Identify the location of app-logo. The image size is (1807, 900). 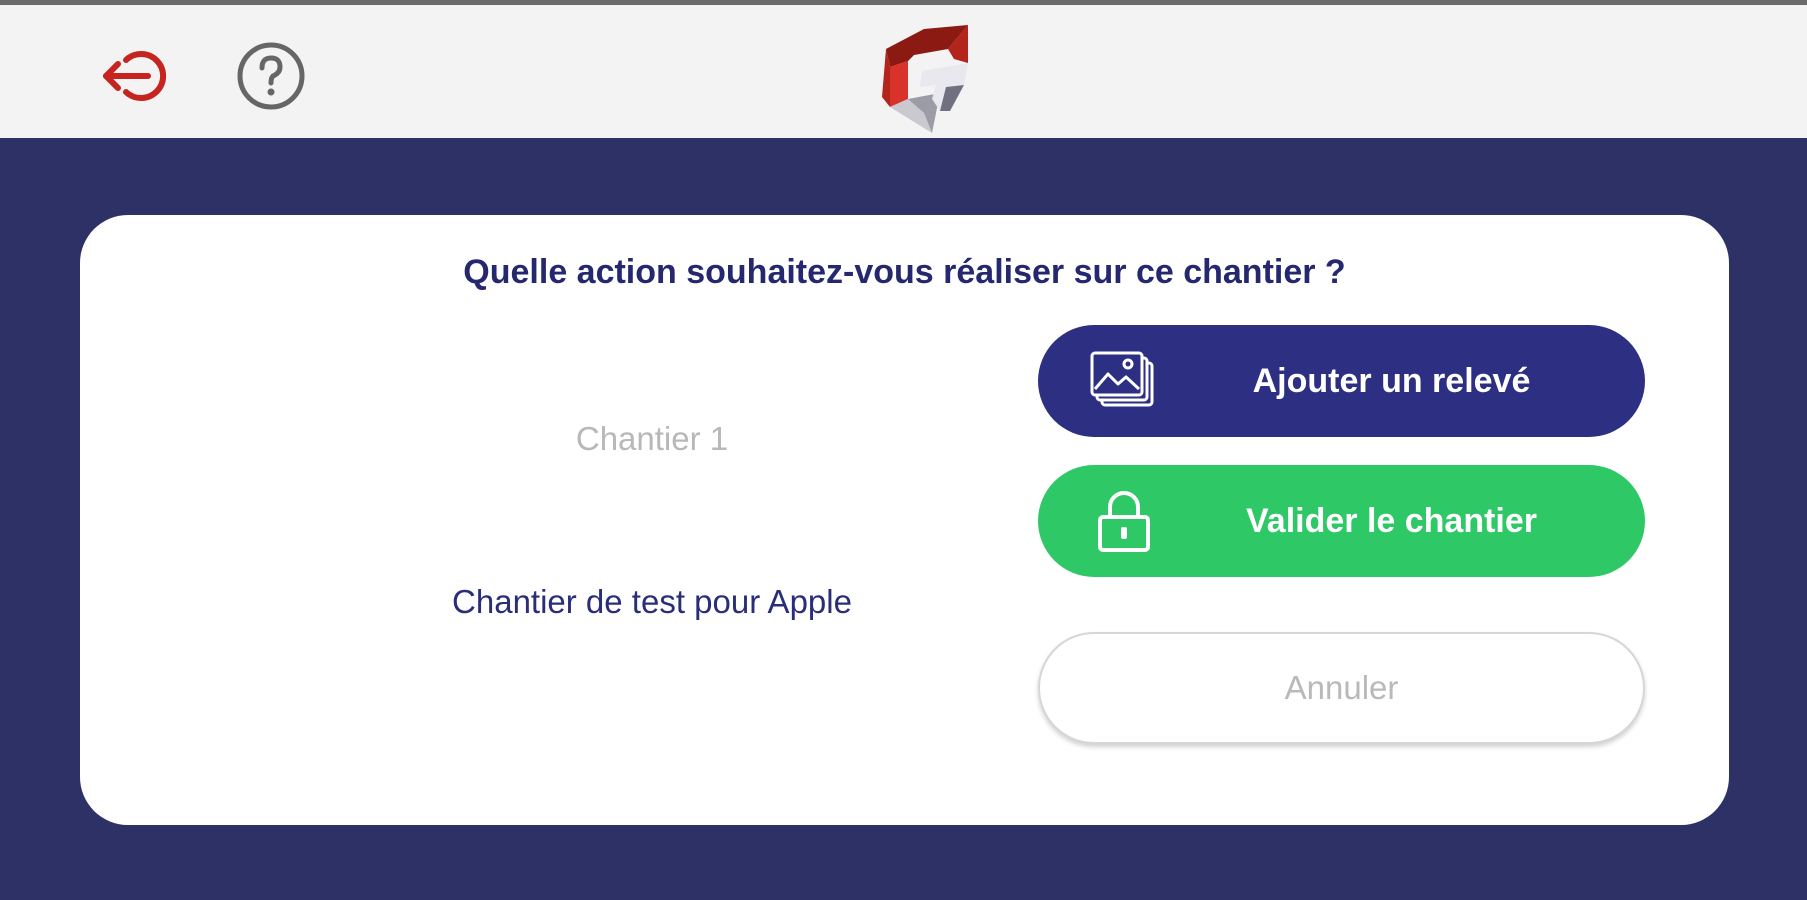
(925, 79).